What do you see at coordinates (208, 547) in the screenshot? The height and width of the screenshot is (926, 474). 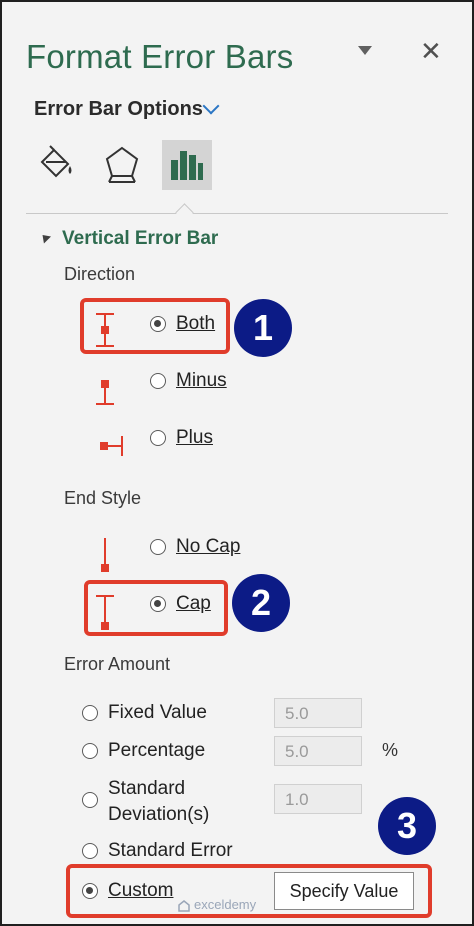 I see `radio-no-cap-label: No Cap` at bounding box center [208, 547].